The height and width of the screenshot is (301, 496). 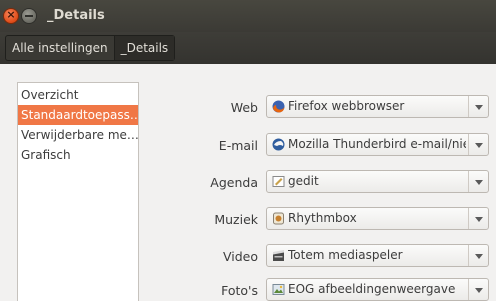 I want to click on totem-icon, so click(x=278, y=255).